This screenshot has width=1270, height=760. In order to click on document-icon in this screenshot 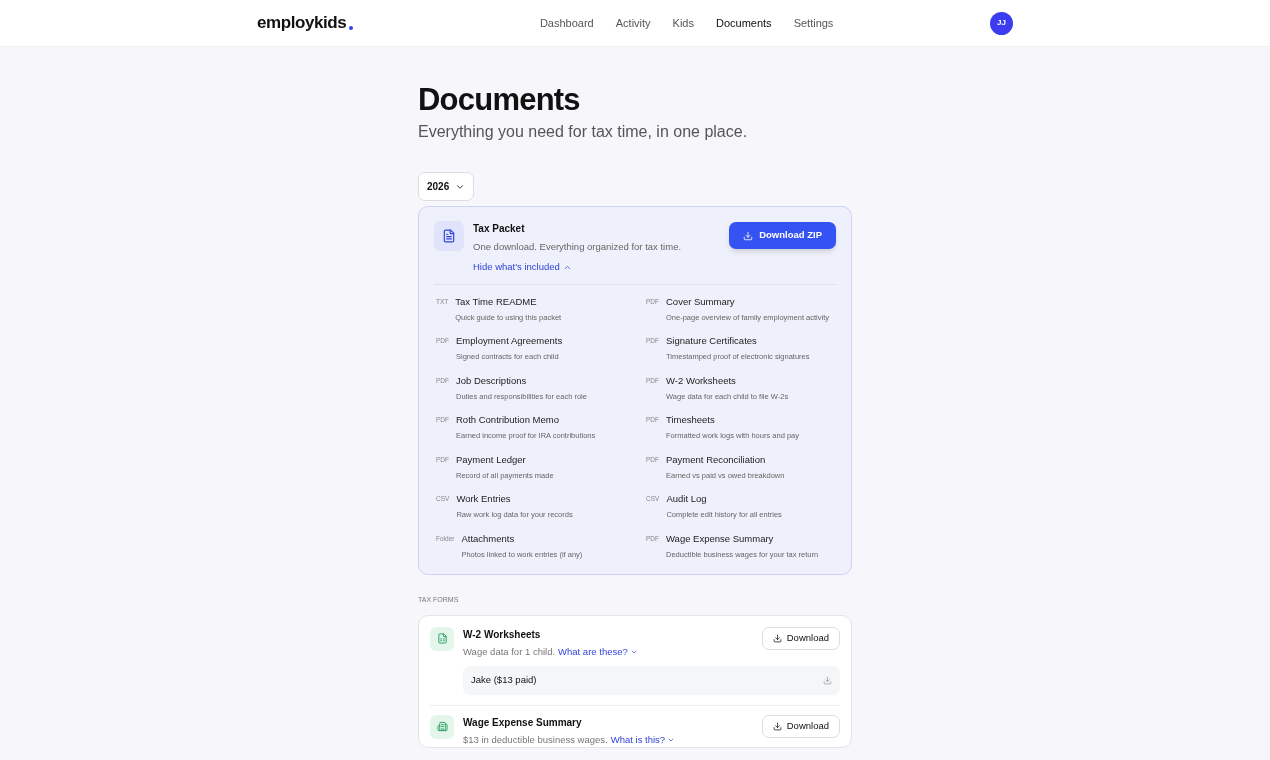, I will do `click(449, 236)`.